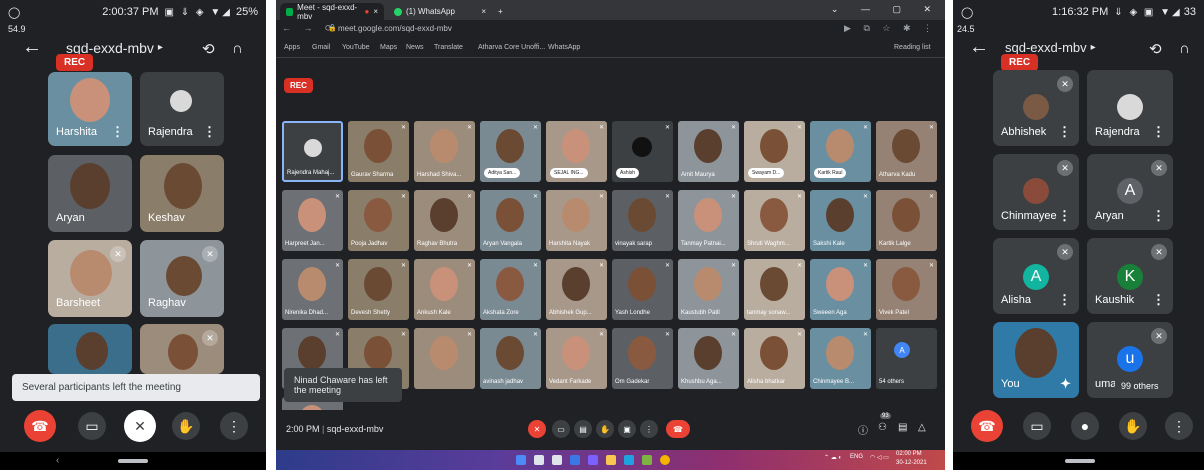 This screenshot has height=470, width=1204. Describe the element at coordinates (890, 28) in the screenshot. I see `browser-toolbar-icons: ▶ ⧉ ☆ ✱ ⋮` at that location.